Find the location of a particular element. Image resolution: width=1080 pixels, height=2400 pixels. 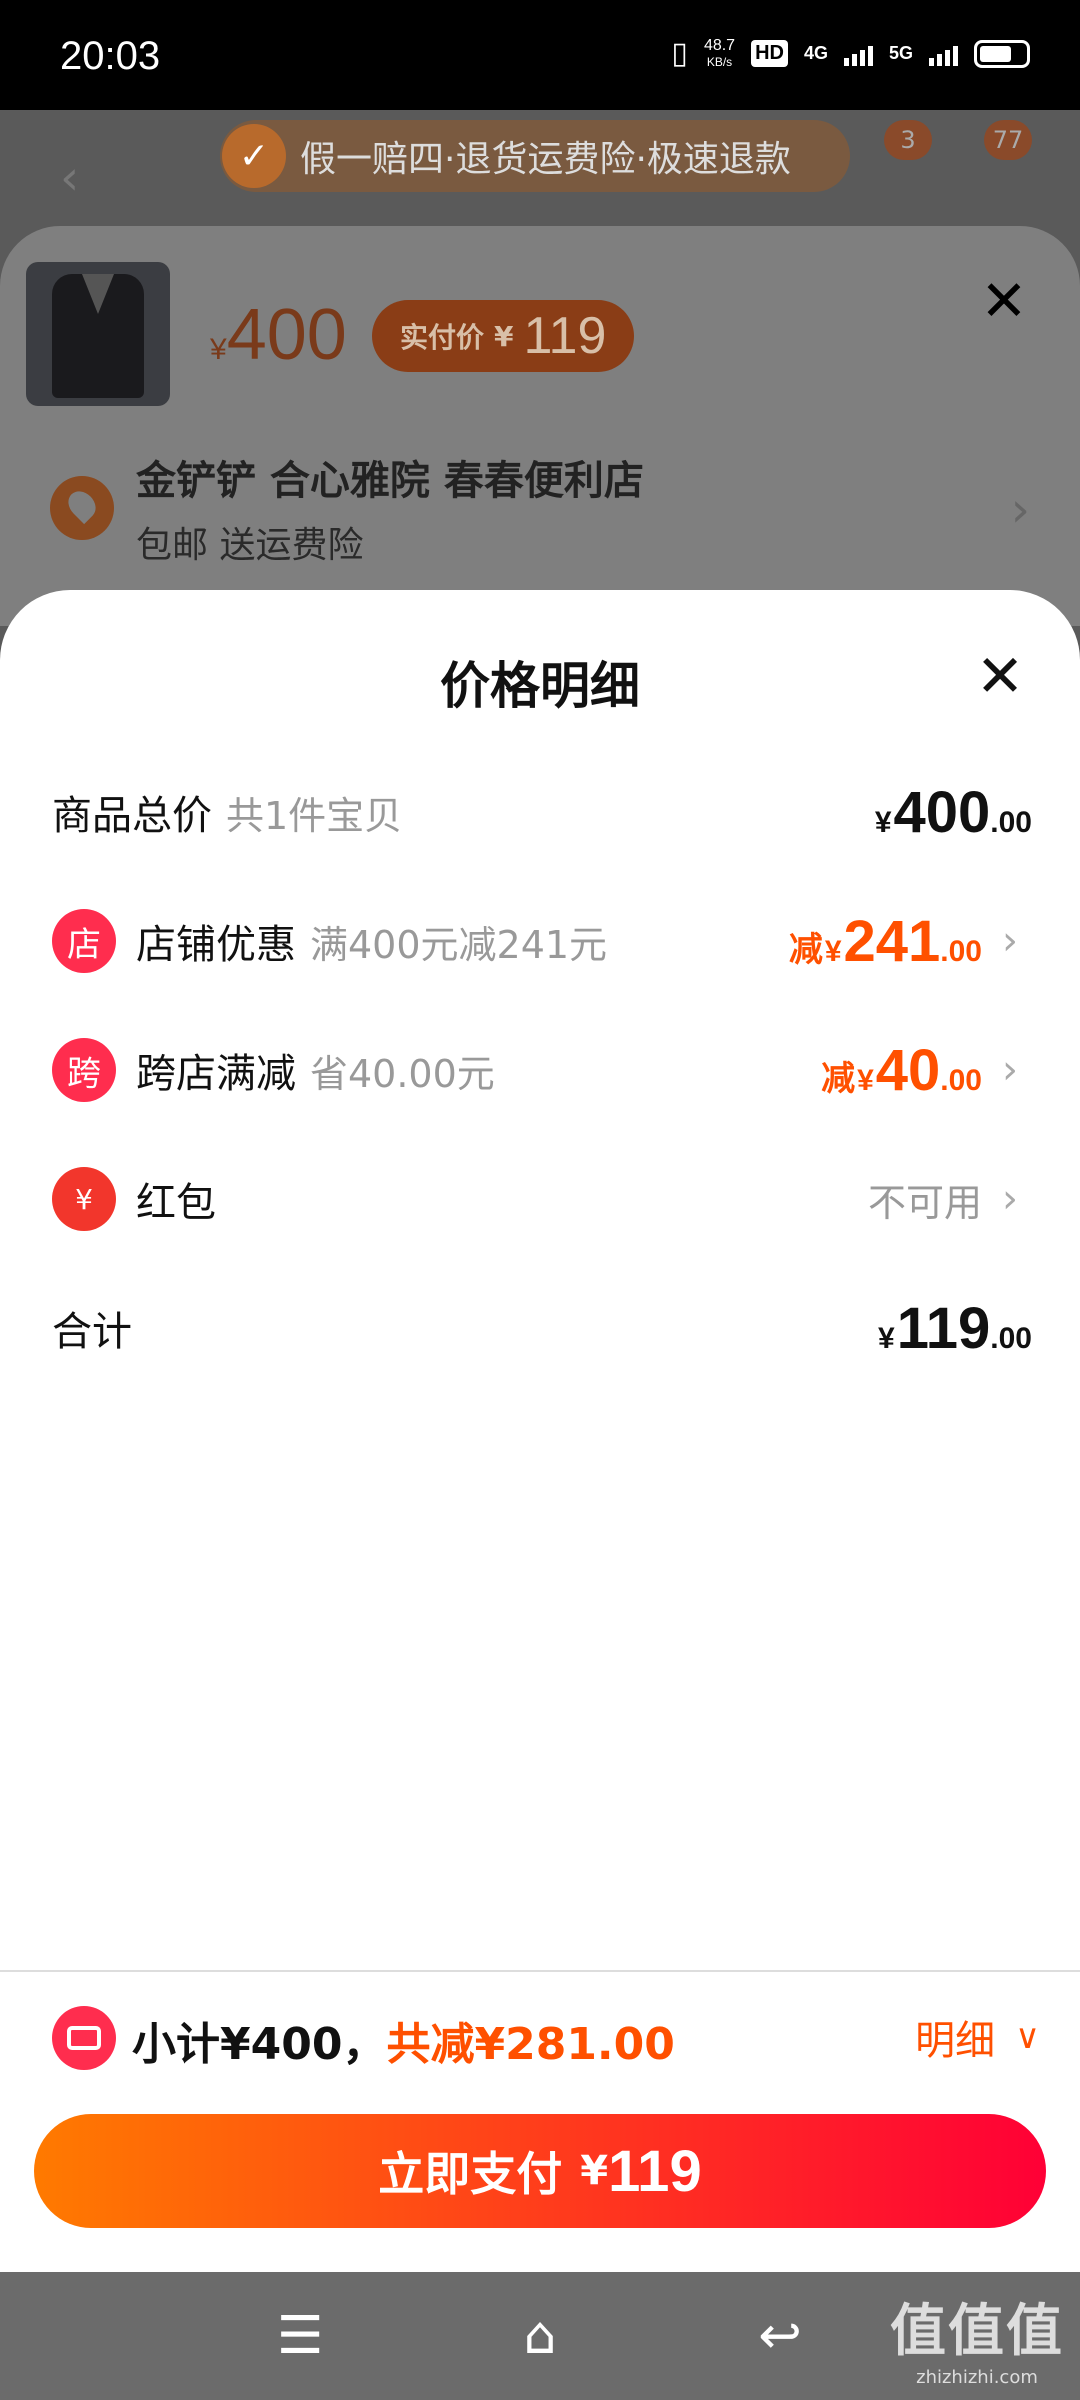

row-amount: ¥ 119 .00 is located at coordinates (954, 1328).